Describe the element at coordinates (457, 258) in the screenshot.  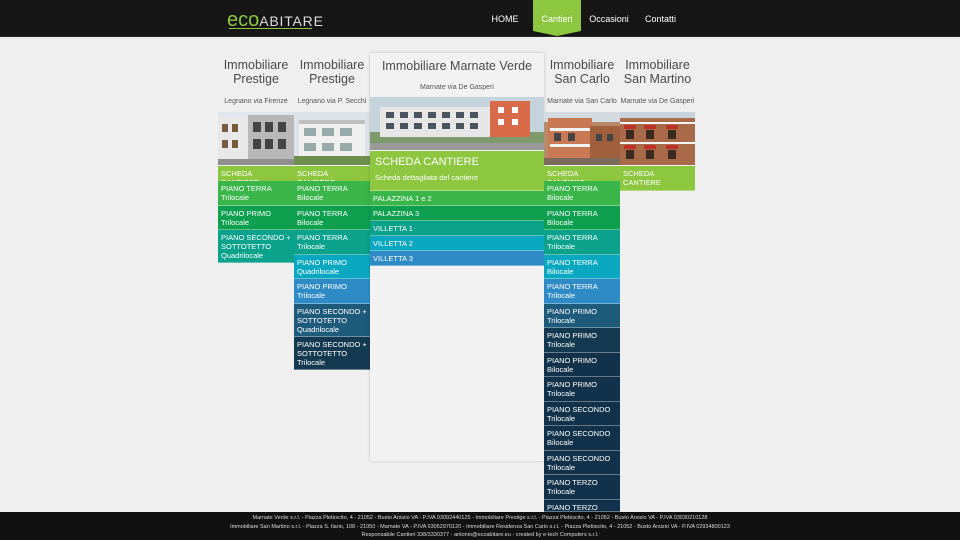
I see `item-villetta-3: VILLETTA 3` at that location.